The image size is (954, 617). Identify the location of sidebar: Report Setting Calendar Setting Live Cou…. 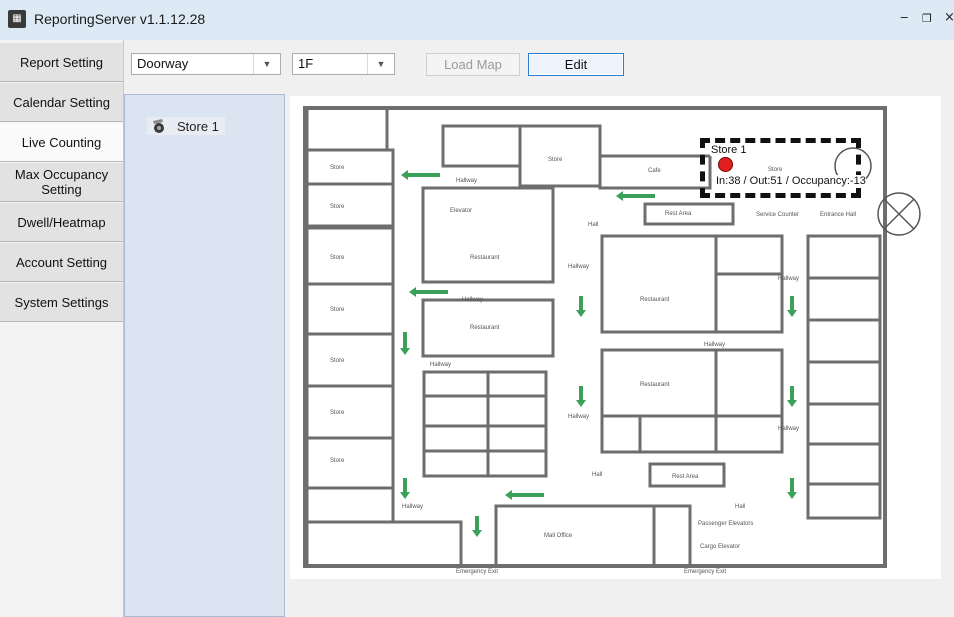
(62, 328).